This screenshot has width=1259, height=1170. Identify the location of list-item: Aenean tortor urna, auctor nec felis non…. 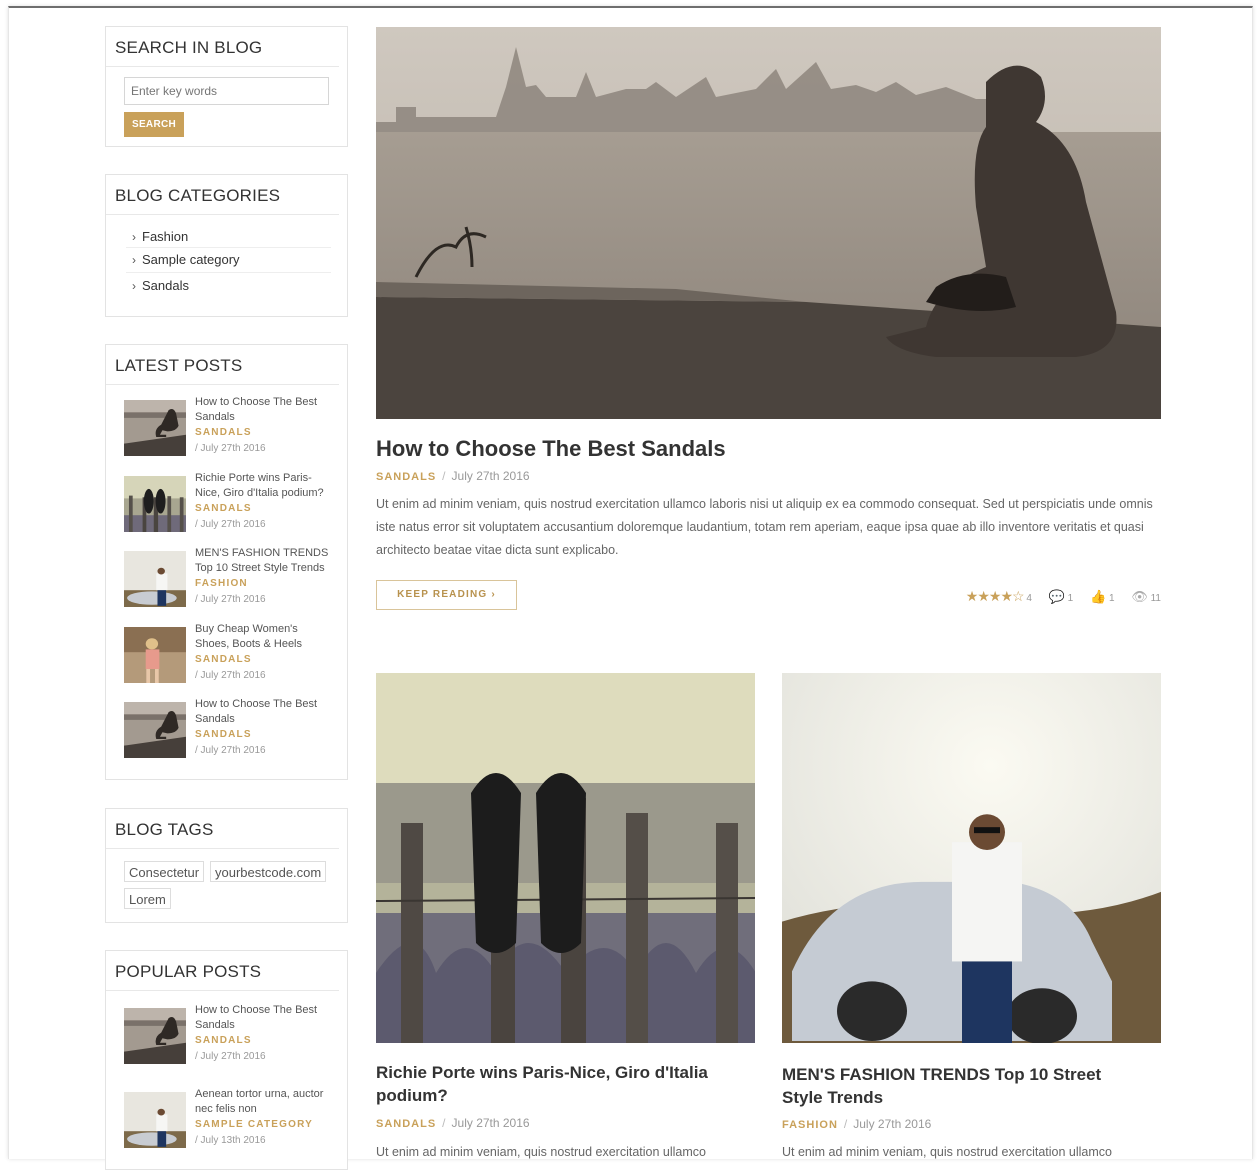
(231, 1122).